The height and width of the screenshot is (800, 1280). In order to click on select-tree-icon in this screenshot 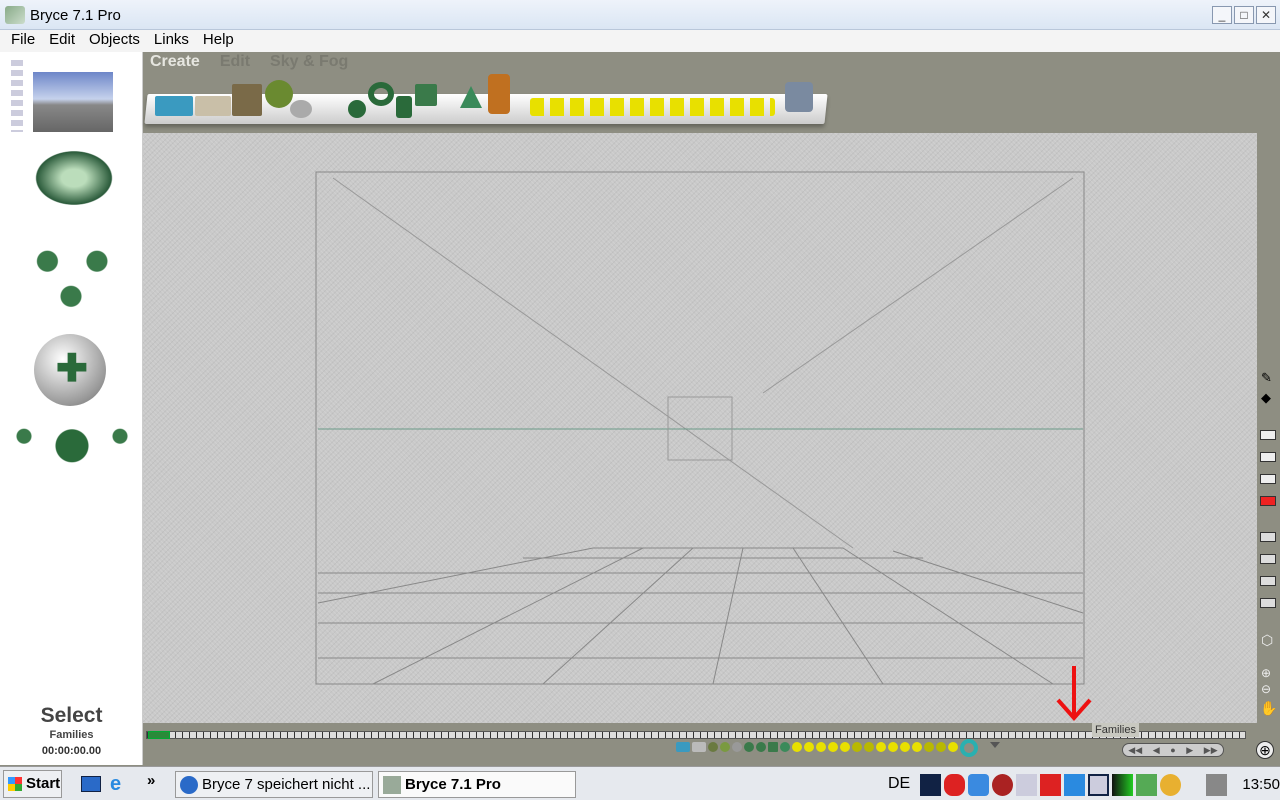, I will do `click(725, 747)`.